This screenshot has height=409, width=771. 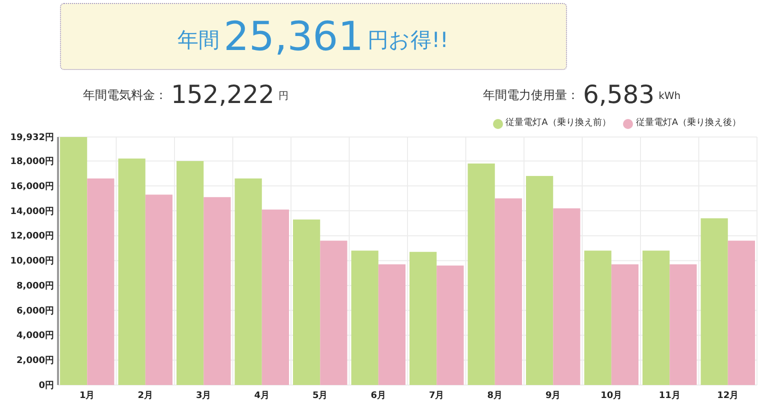 What do you see at coordinates (35, 361) in the screenshot?
I see `y-tick-label: 2,000円` at bounding box center [35, 361].